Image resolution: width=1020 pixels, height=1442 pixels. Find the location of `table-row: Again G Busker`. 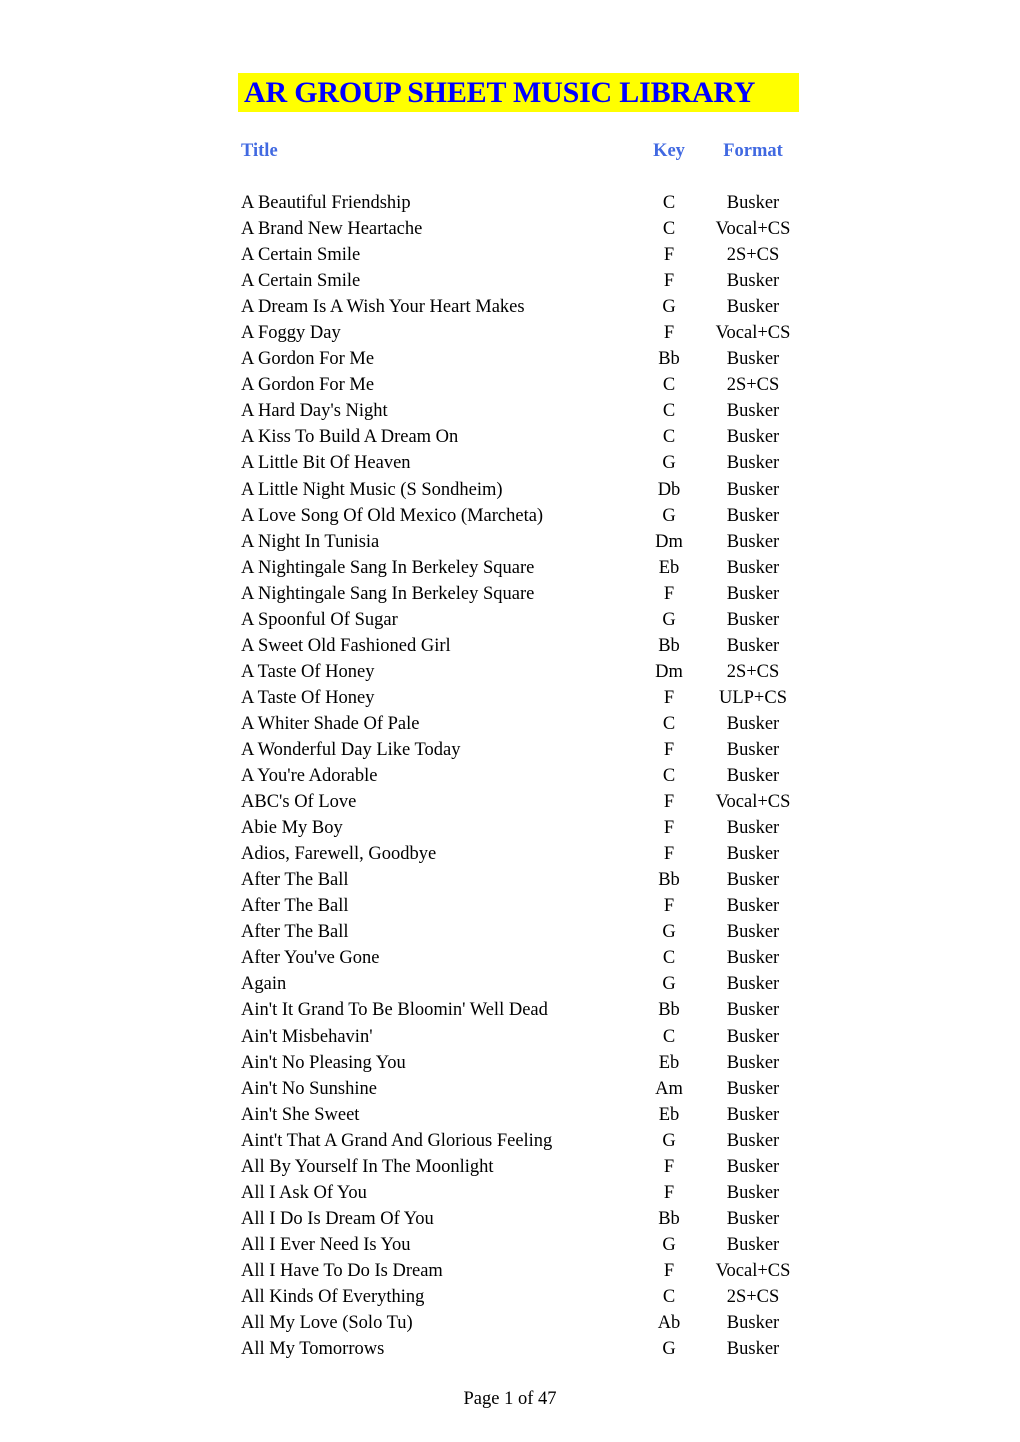

table-row: Again G Busker is located at coordinates (510, 985).